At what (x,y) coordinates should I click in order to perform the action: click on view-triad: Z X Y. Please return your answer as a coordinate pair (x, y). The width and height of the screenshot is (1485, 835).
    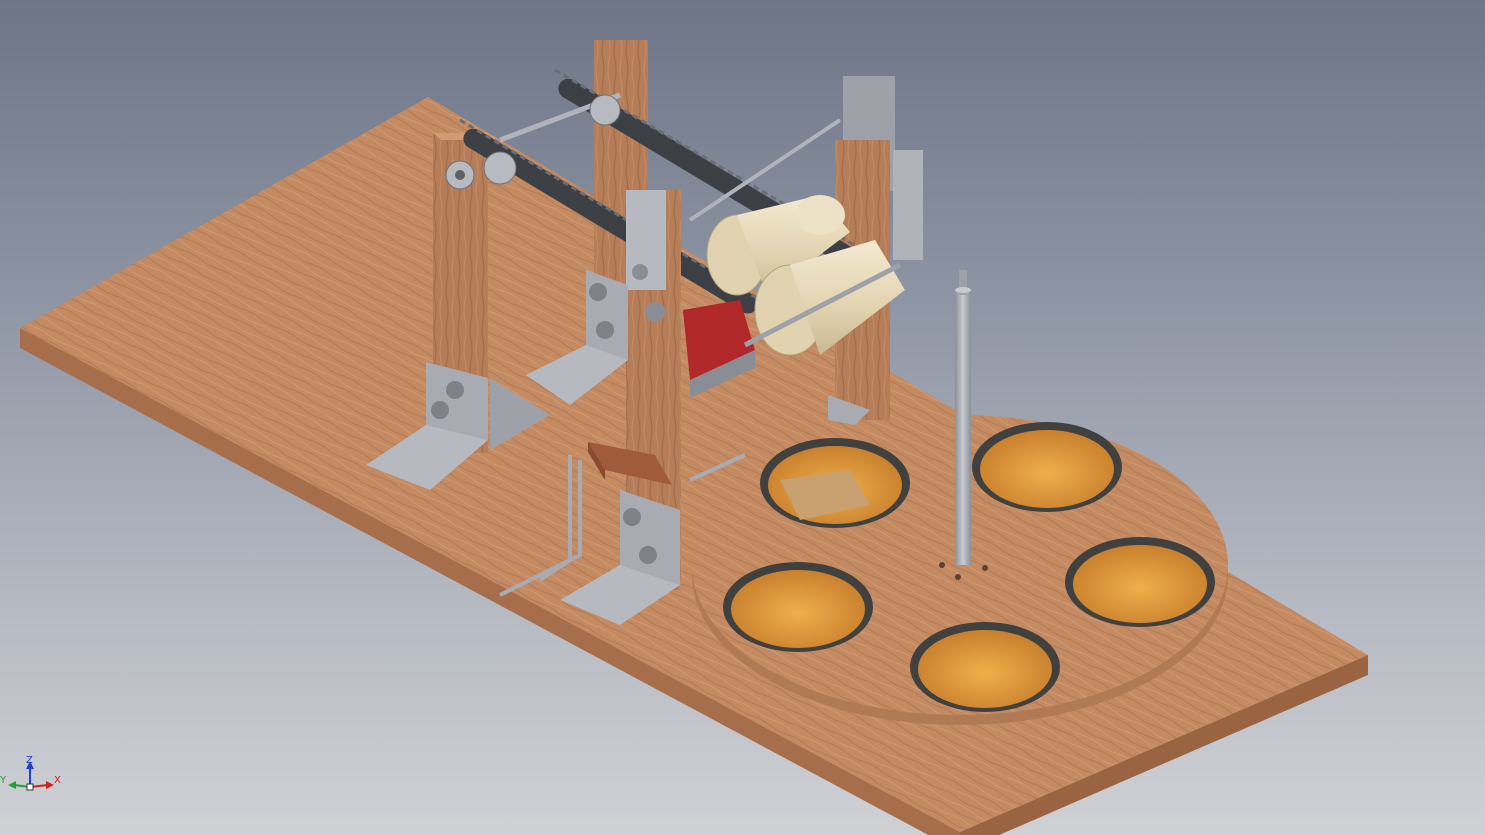
    Looking at the image, I should click on (35, 780).